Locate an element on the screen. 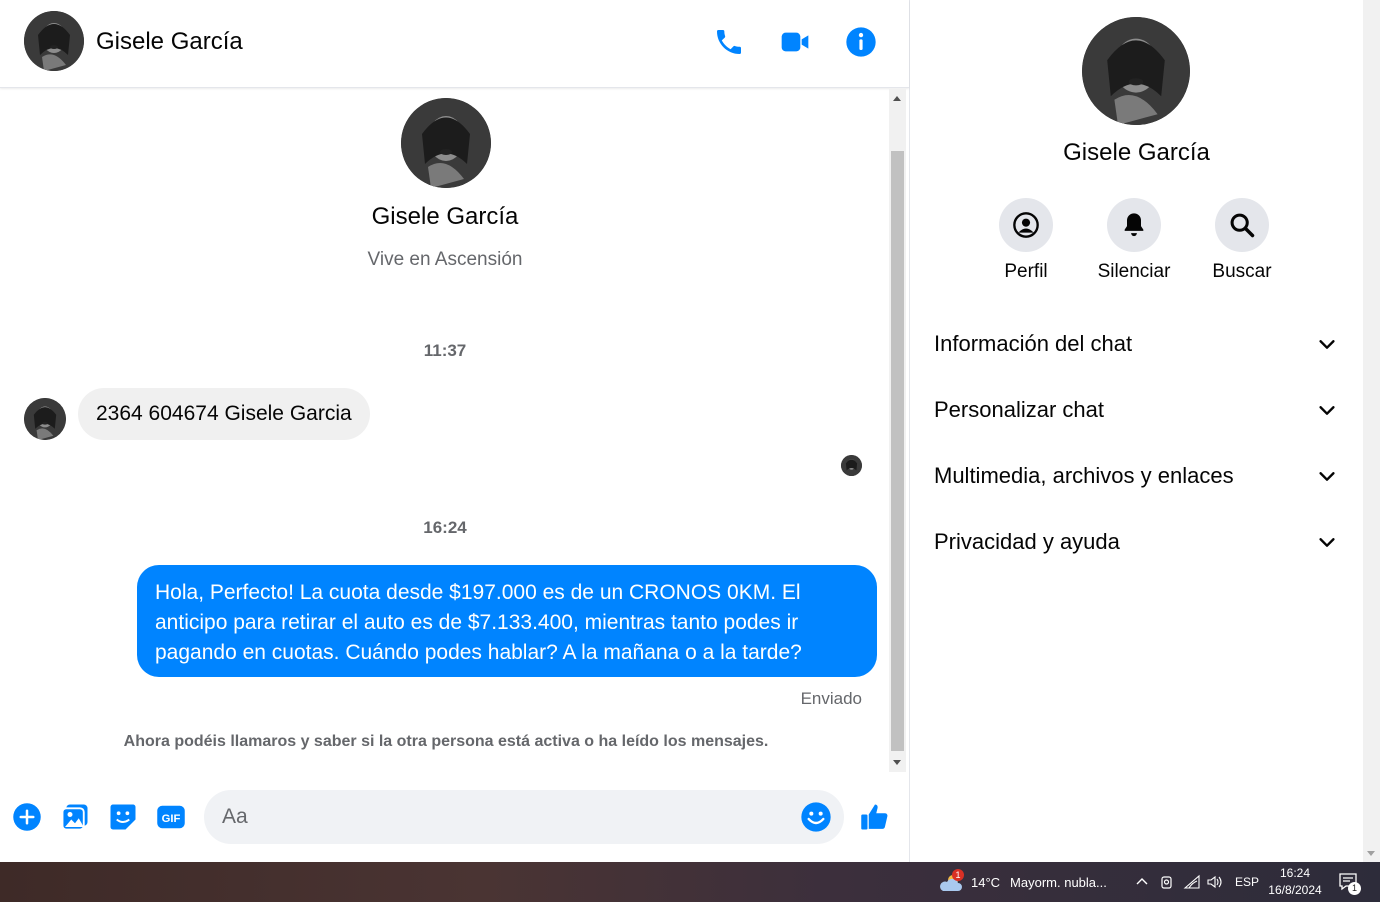 The image size is (1380, 902). panel-scrollbar is located at coordinates (1371, 431).